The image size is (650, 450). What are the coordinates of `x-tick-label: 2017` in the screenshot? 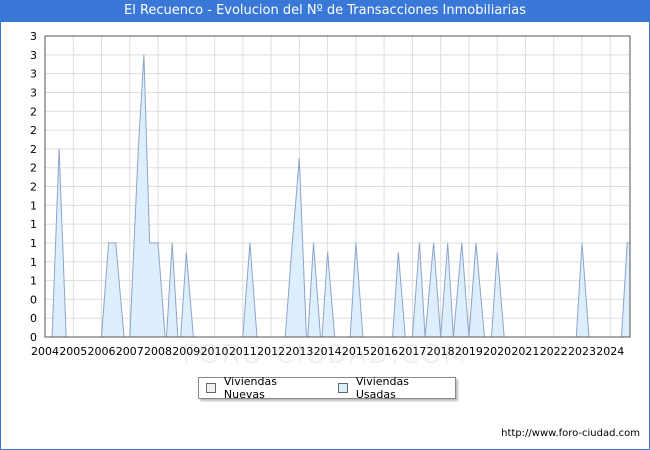 It's located at (412, 351).